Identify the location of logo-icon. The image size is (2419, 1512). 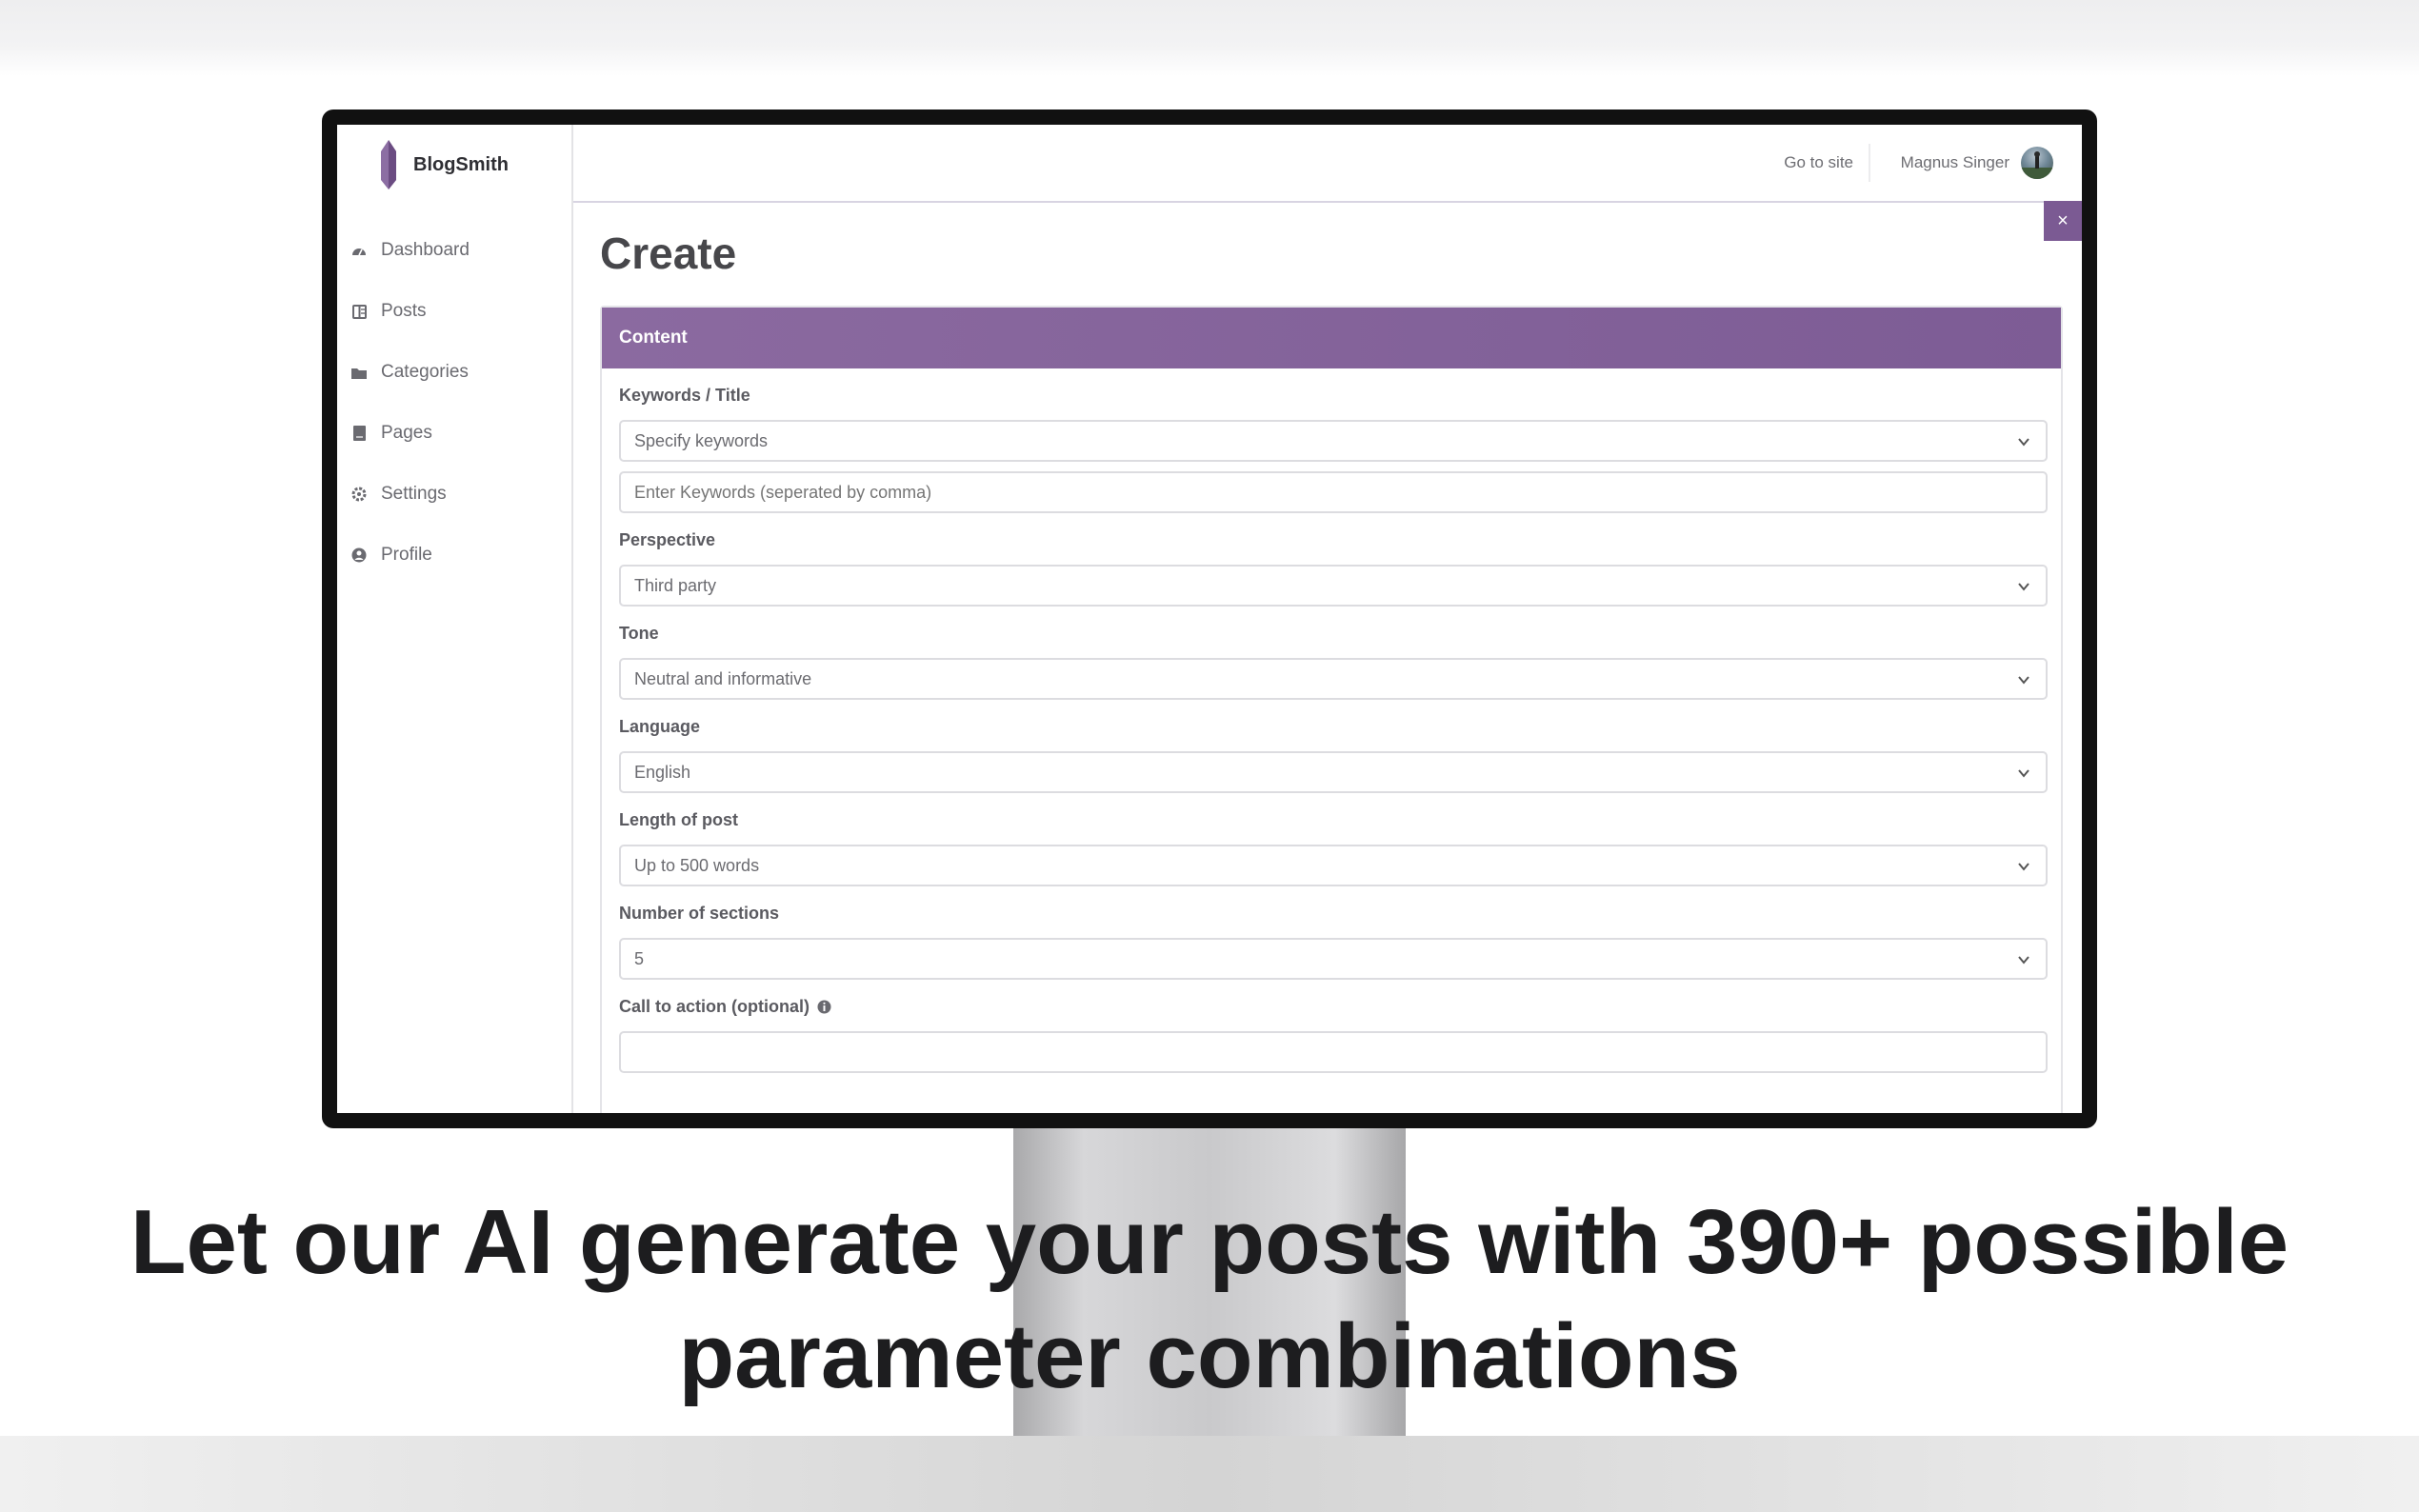
(388, 164).